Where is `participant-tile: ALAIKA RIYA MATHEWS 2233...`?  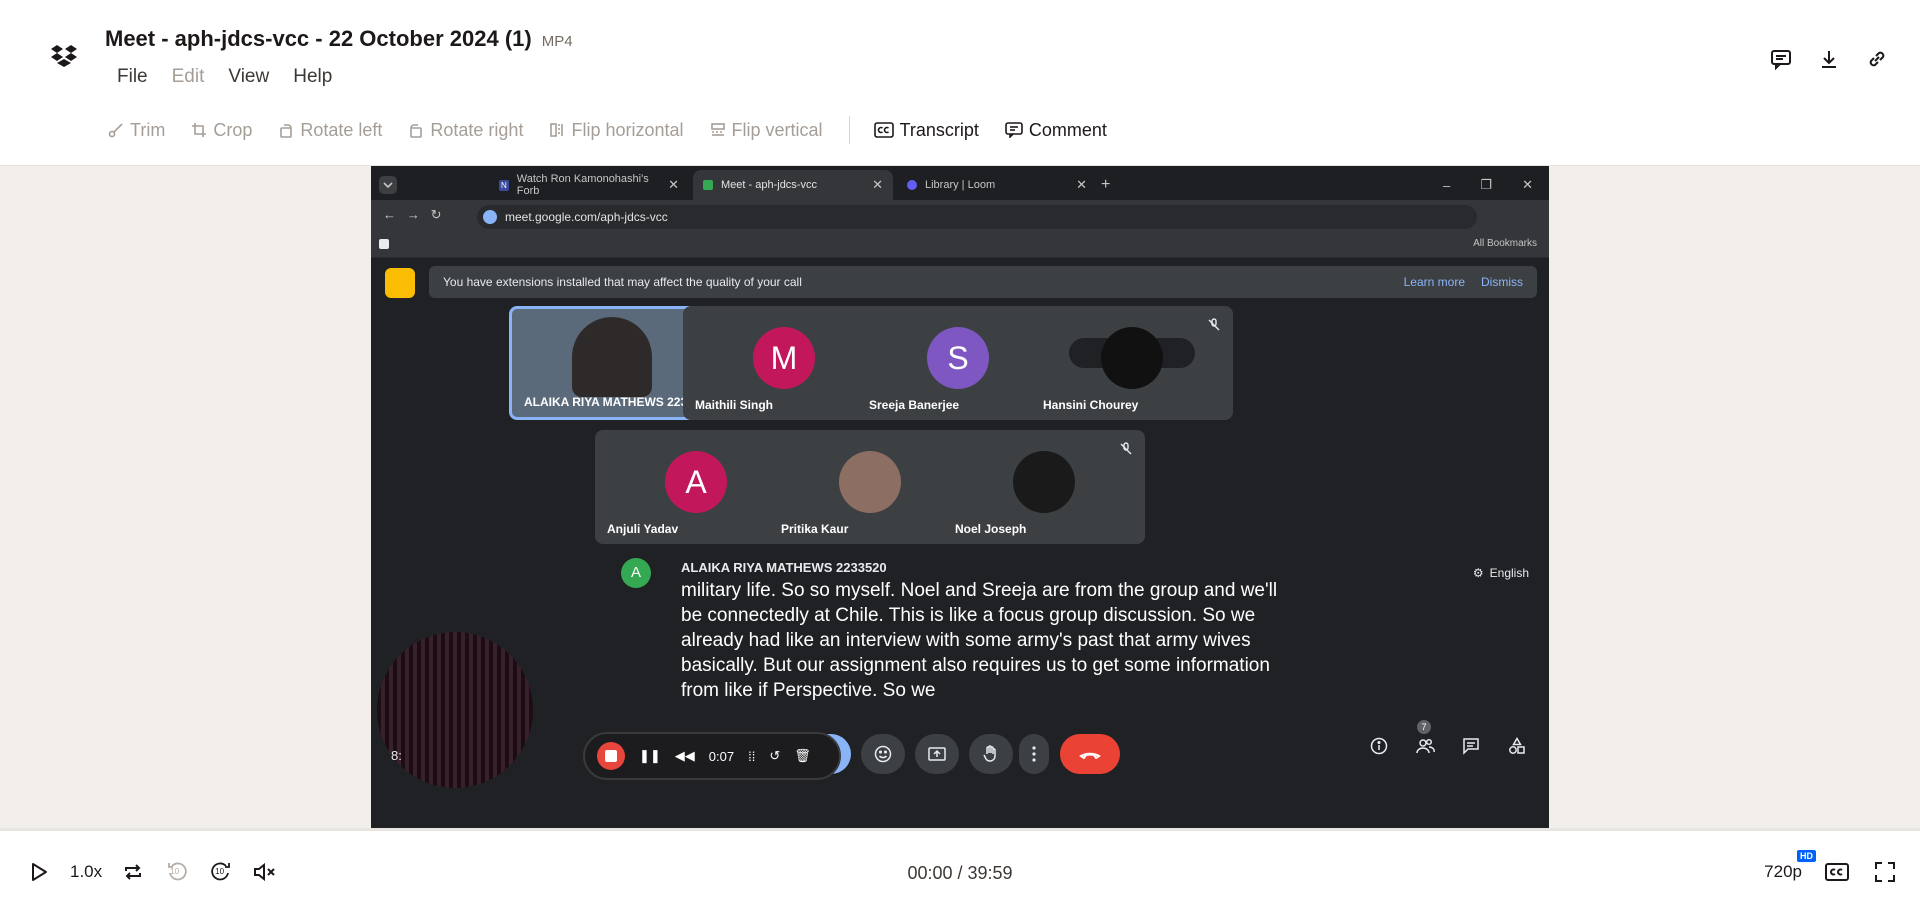
participant-tile: ALAIKA RIYA MATHEWS 2233... is located at coordinates (610, 363).